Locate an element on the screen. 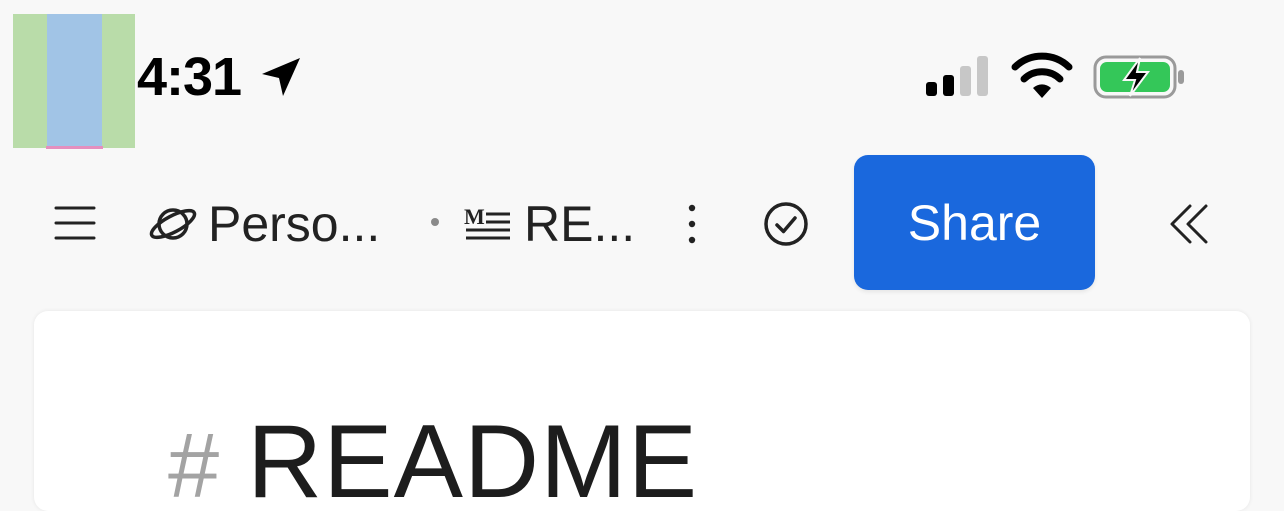 The image size is (1284, 511). double-chevron-left-icon is located at coordinates (1190, 224).